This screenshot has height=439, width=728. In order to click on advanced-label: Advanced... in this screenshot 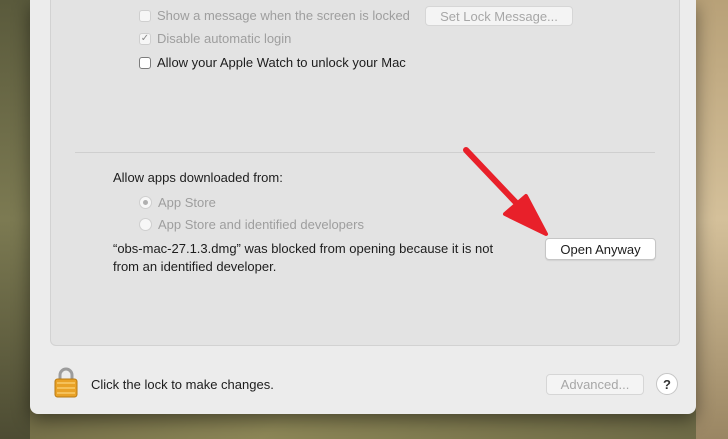, I will do `click(595, 384)`.